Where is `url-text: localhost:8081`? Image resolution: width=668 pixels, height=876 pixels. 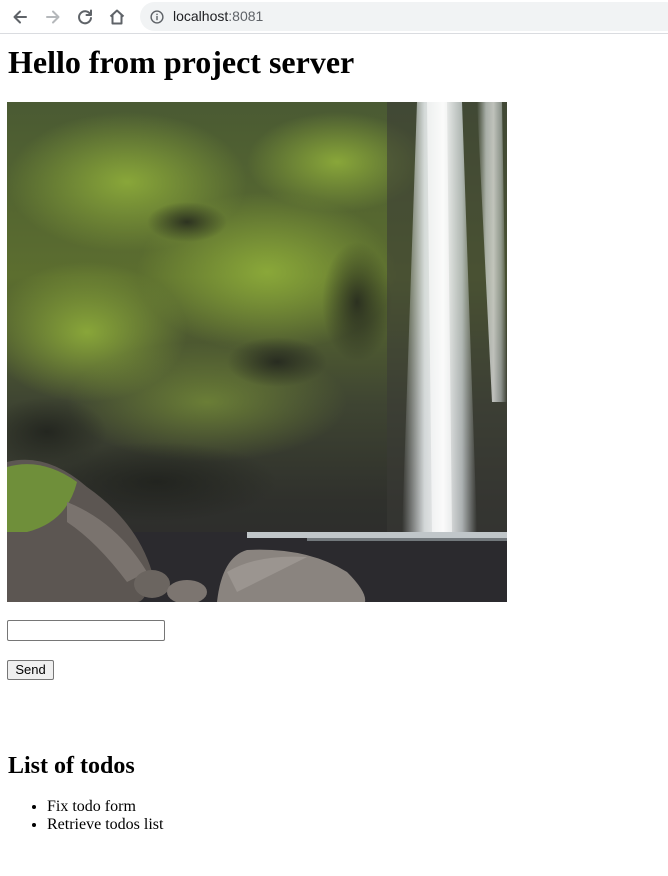 url-text: localhost:8081 is located at coordinates (218, 16).